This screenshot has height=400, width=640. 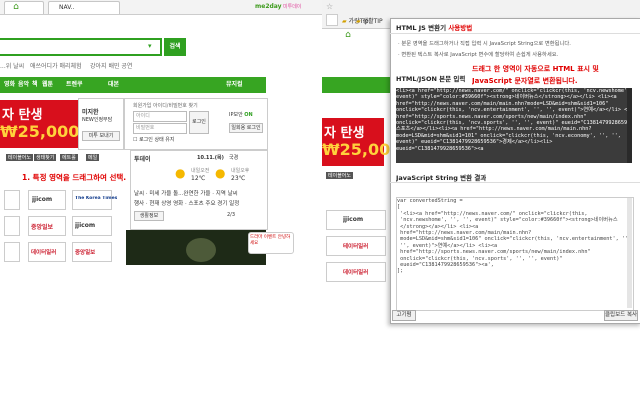 I want to click on popup-title-suffix: 사용방법, so click(x=460, y=28).